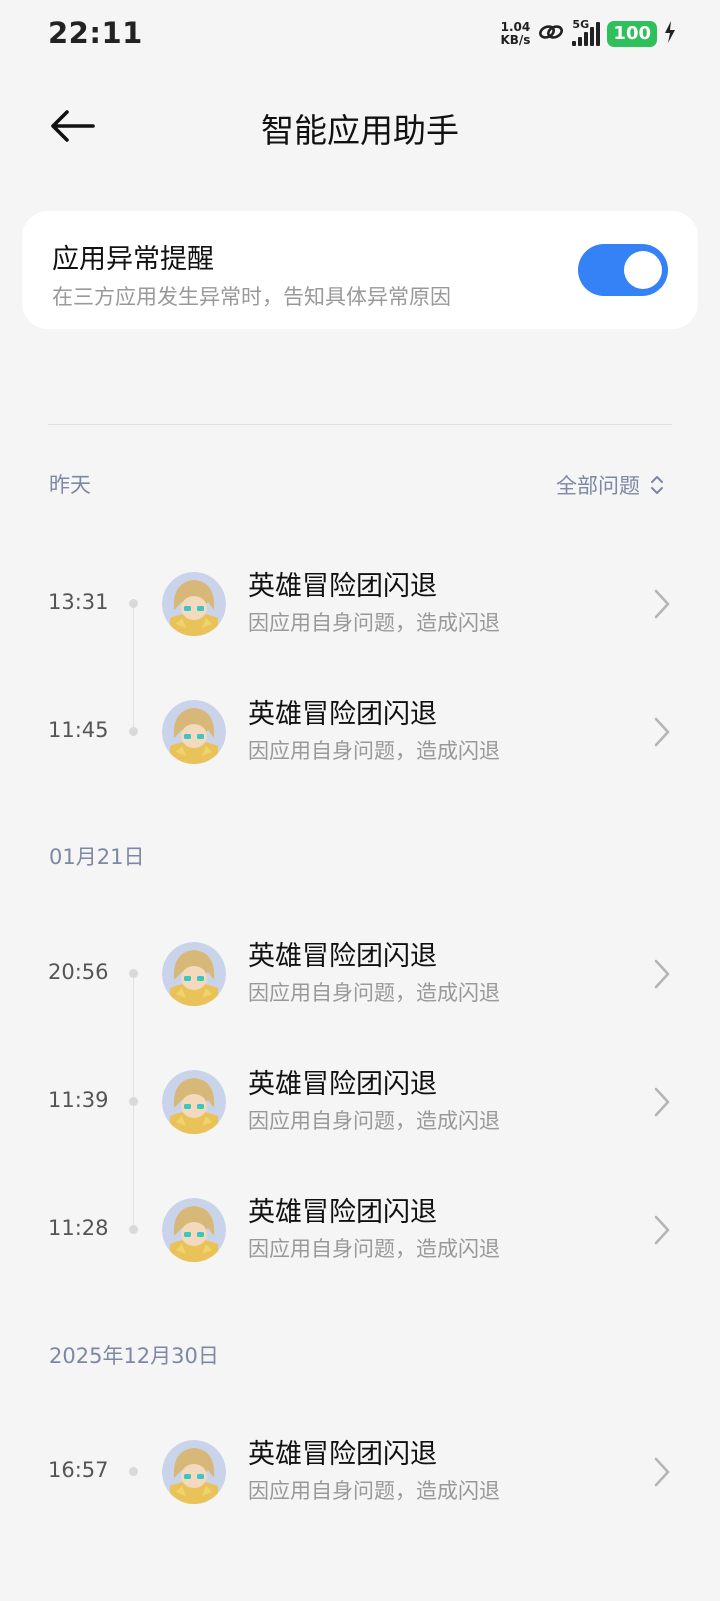 The image size is (720, 1601). Describe the element at coordinates (134, 1356) in the screenshot. I see `group-date: 2025年12月30日` at that location.